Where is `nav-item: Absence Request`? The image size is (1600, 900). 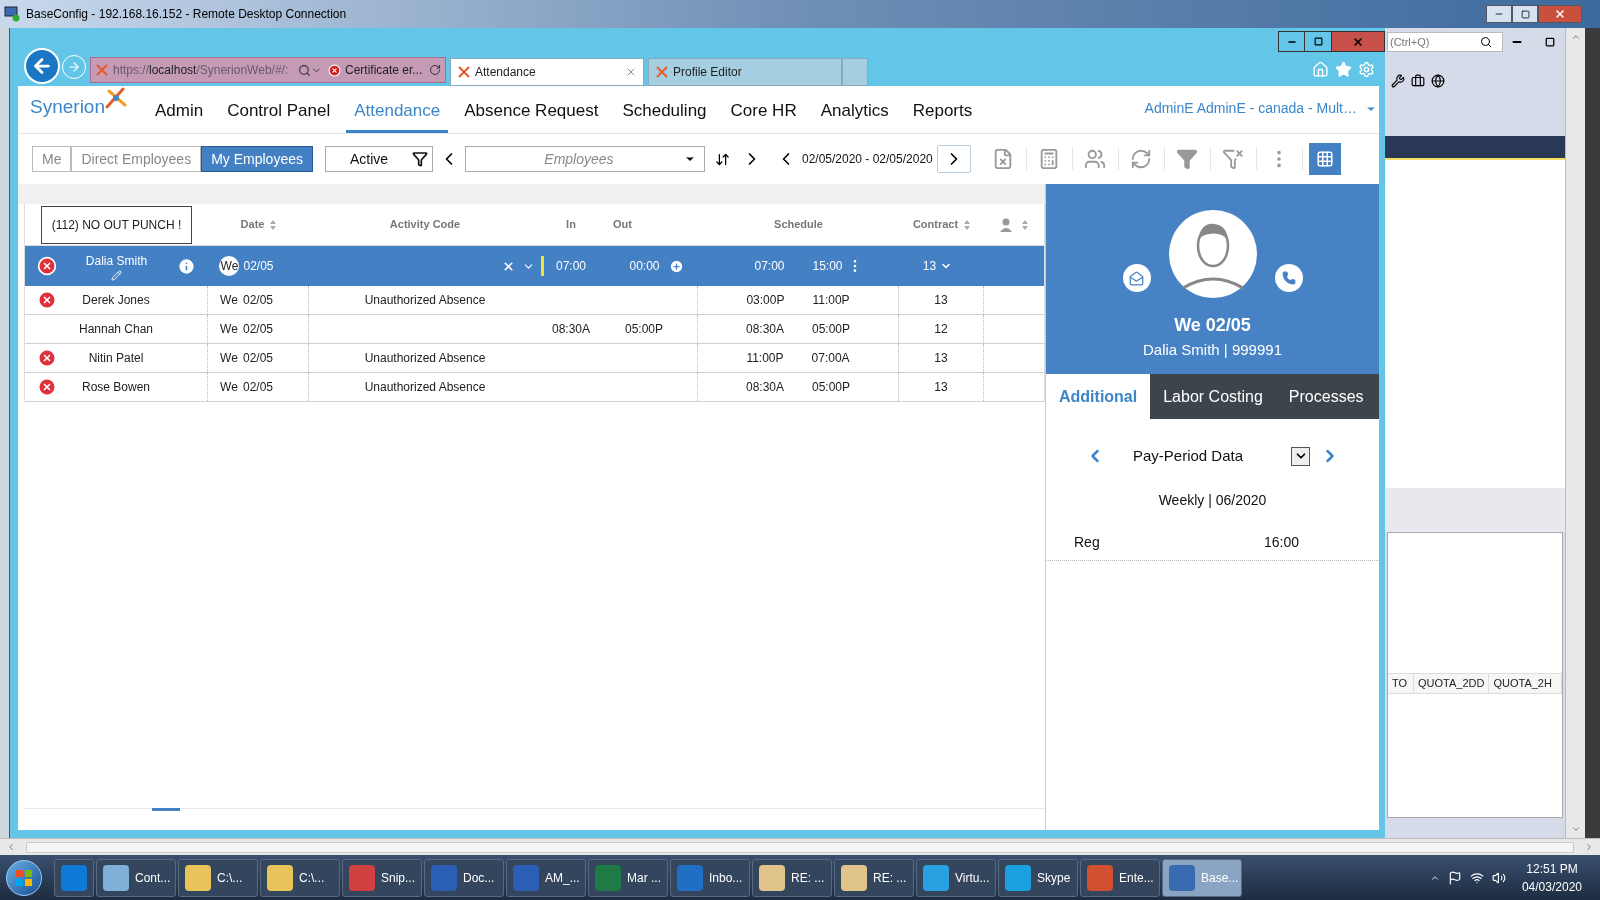
nav-item: Absence Request is located at coordinates (531, 112).